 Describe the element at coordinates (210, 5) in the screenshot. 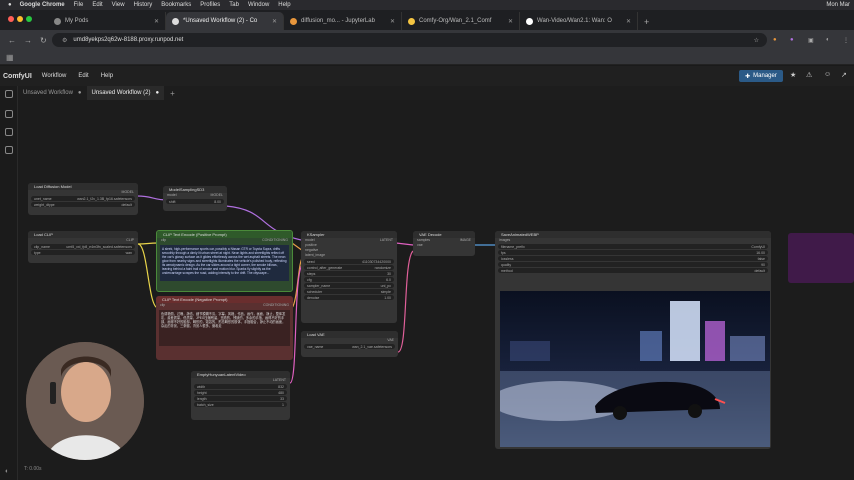

I see `menu-profiles: Profiles` at that location.